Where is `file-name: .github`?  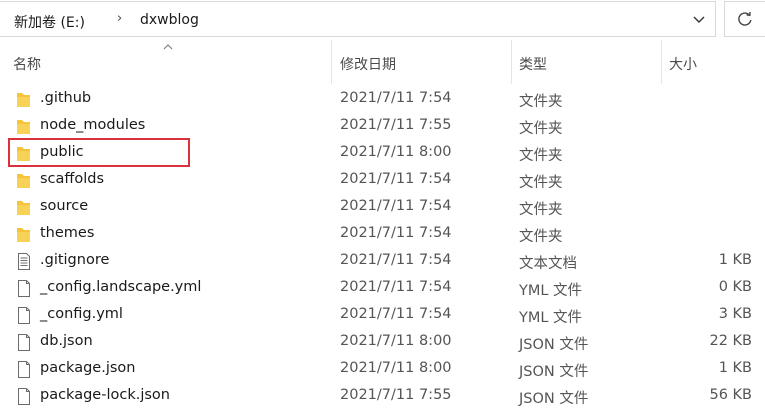
file-name: .github is located at coordinates (65, 98).